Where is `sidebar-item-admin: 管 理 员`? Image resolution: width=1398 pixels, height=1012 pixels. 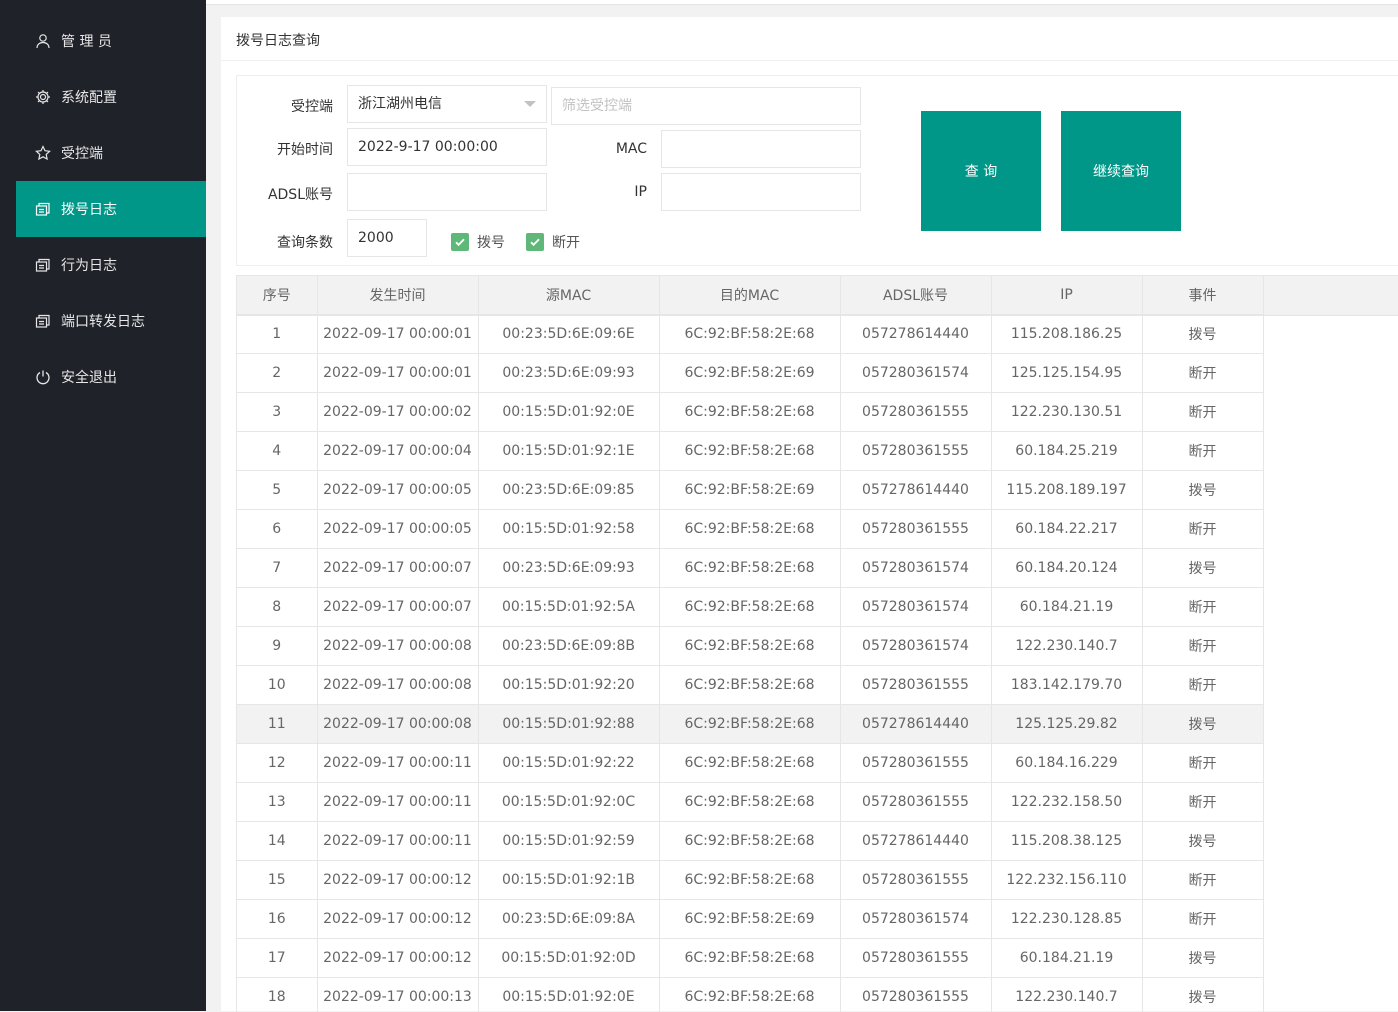 sidebar-item-admin: 管 理 员 is located at coordinates (111, 41).